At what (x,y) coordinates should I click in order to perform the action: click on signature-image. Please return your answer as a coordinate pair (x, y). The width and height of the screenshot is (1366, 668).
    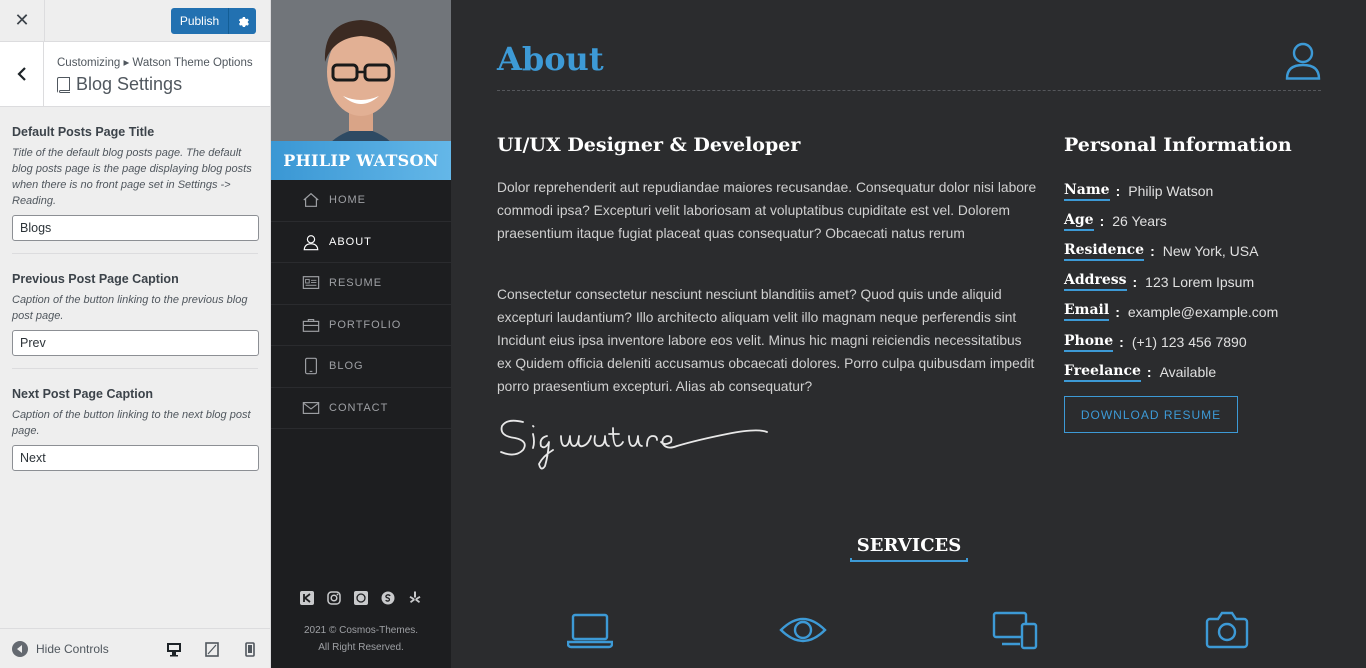
    Looking at the image, I should click on (634, 444).